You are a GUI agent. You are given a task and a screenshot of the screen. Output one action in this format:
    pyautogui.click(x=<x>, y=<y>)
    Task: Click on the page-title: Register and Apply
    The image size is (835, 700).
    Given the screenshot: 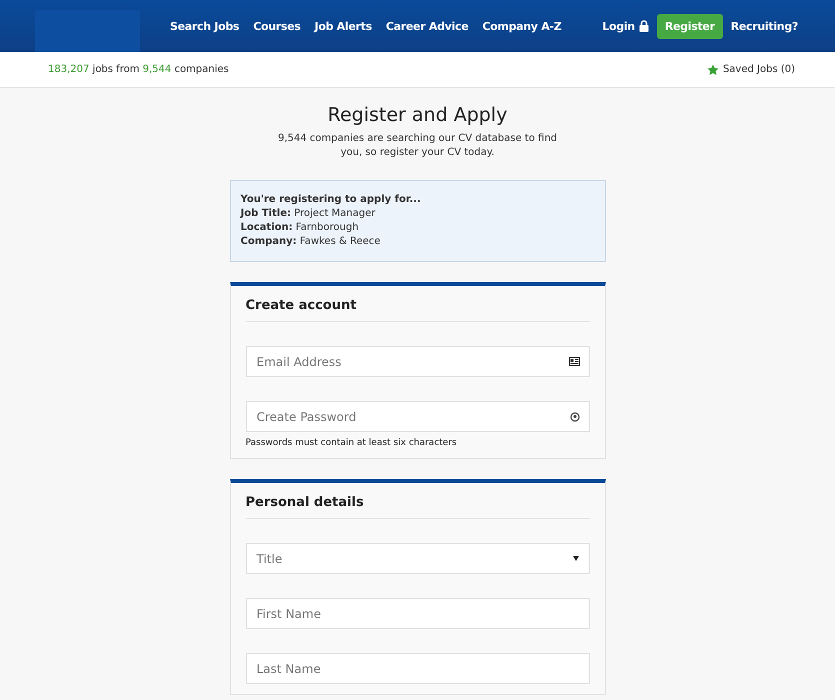 What is the action you would take?
    pyautogui.click(x=418, y=115)
    